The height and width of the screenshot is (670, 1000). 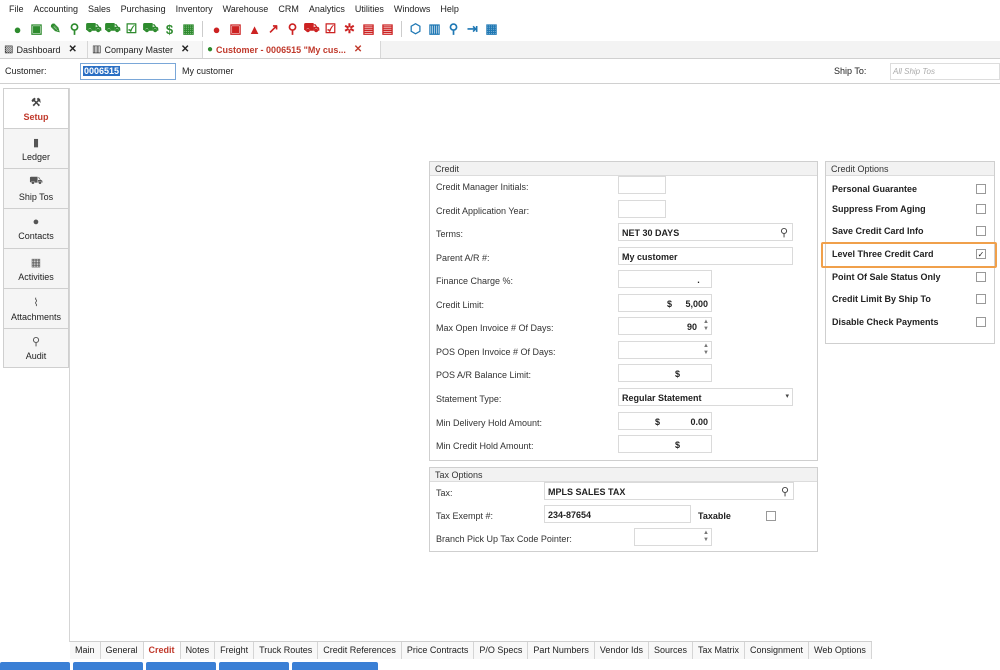 What do you see at coordinates (292, 29) in the screenshot?
I see `vendor-search-icon: ⚲` at bounding box center [292, 29].